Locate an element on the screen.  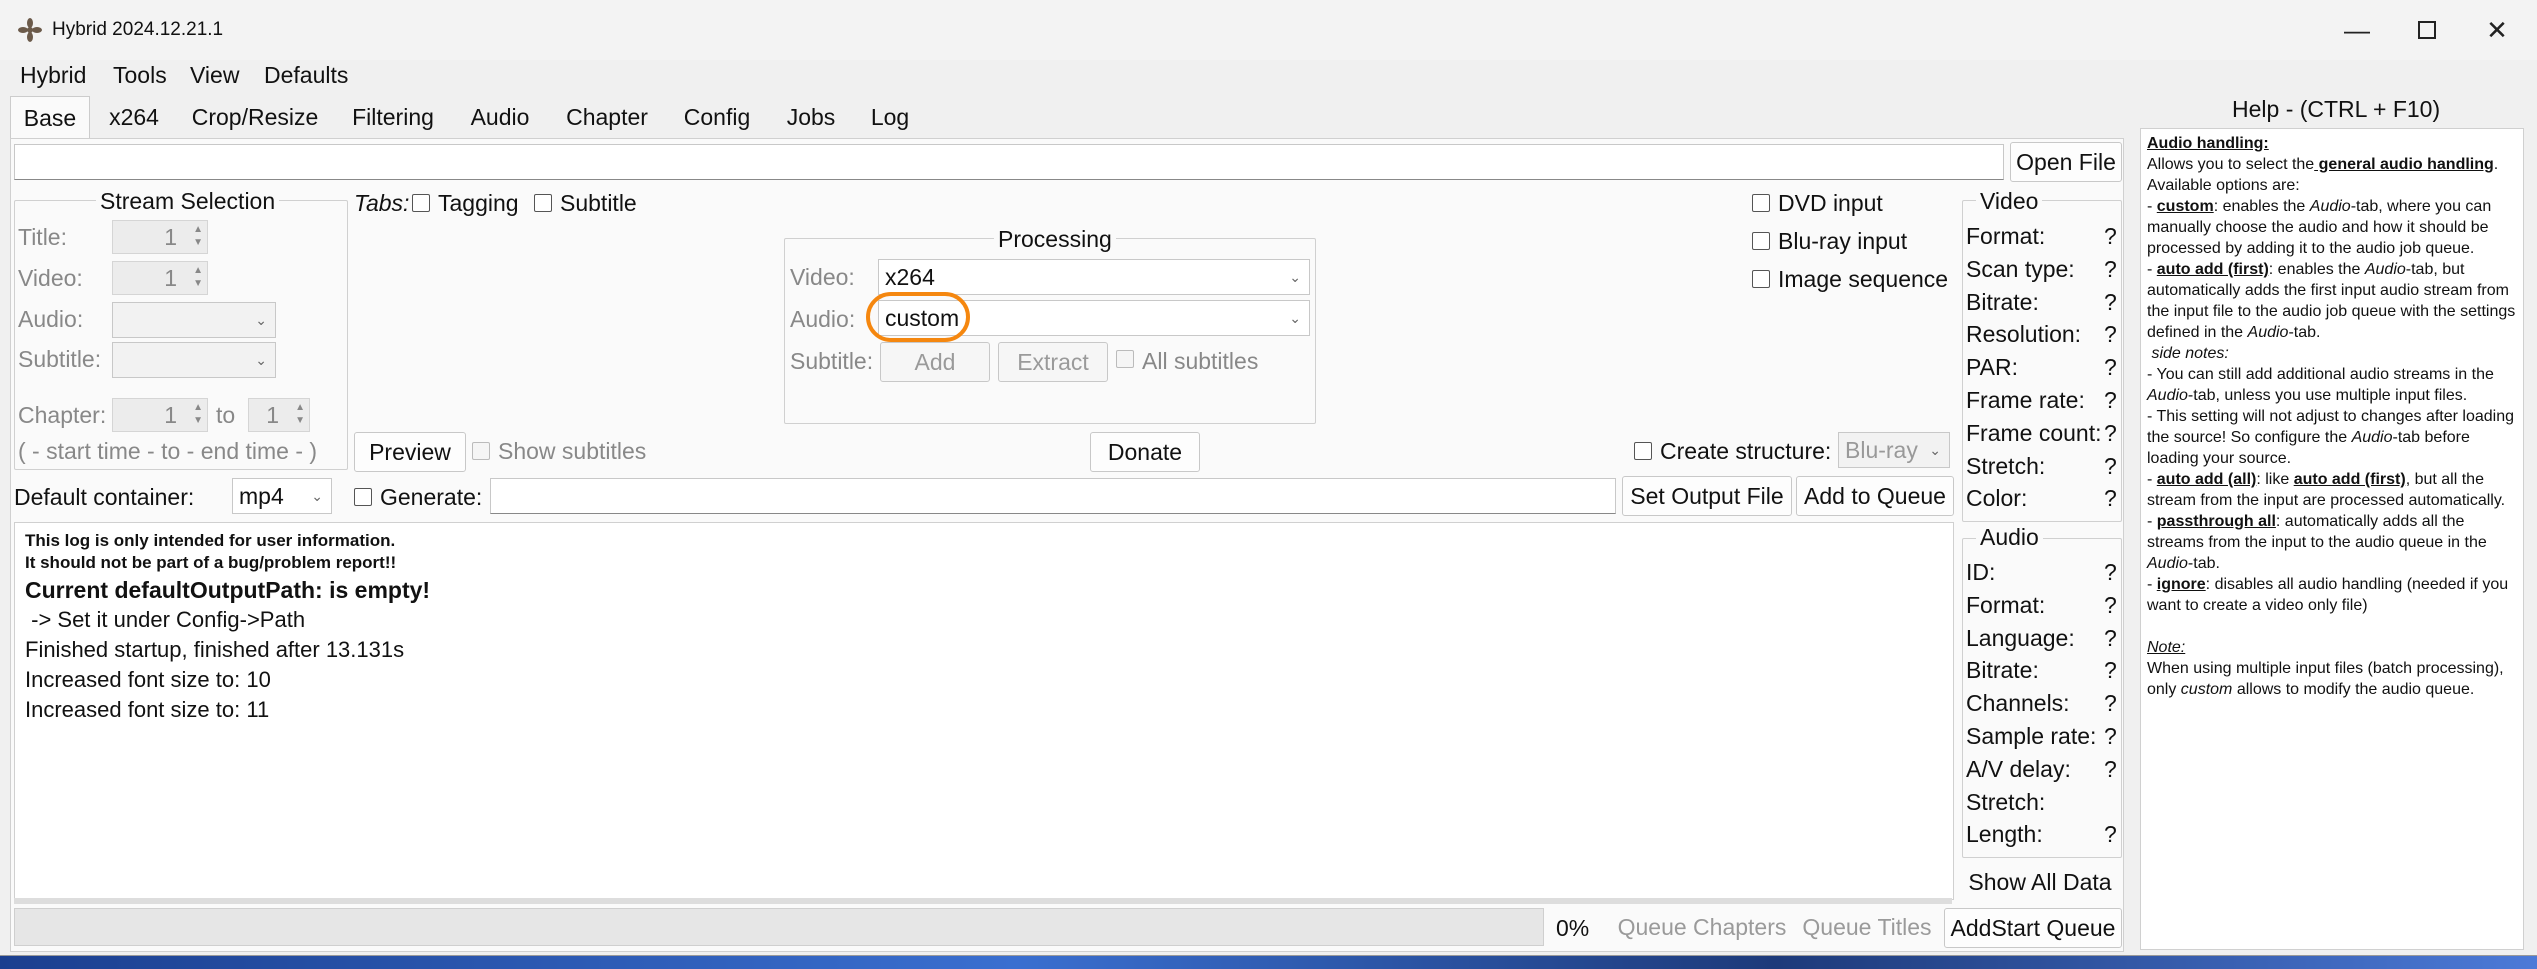
video-field-label: Format: is located at coordinates (2006, 236).